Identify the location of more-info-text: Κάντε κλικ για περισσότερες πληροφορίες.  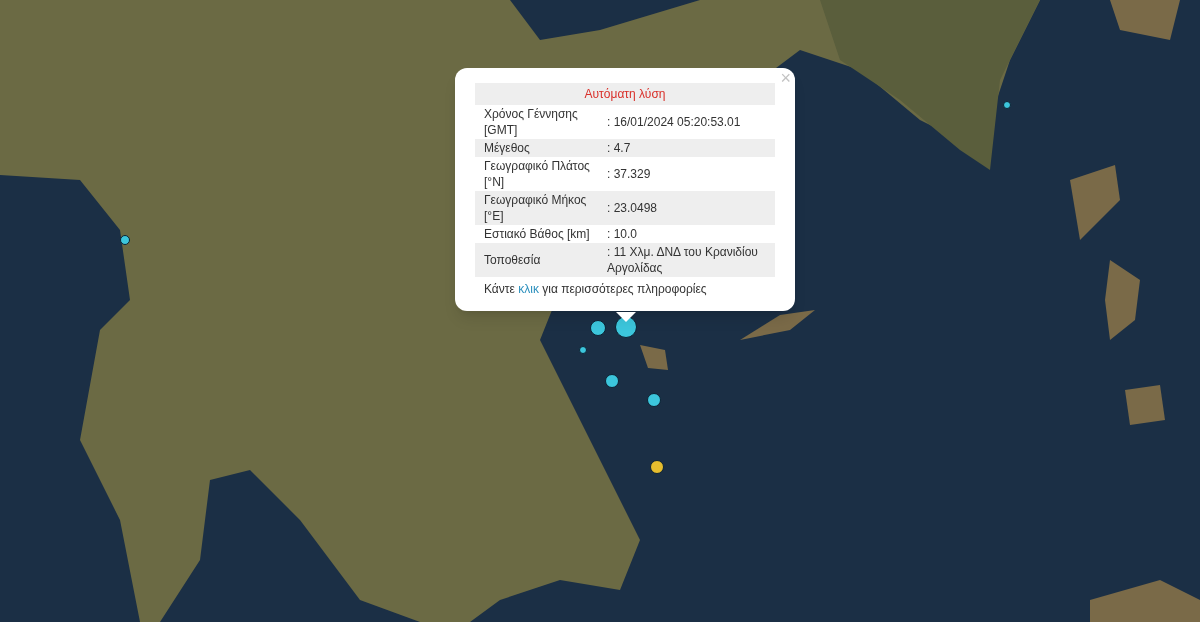
(595, 289).